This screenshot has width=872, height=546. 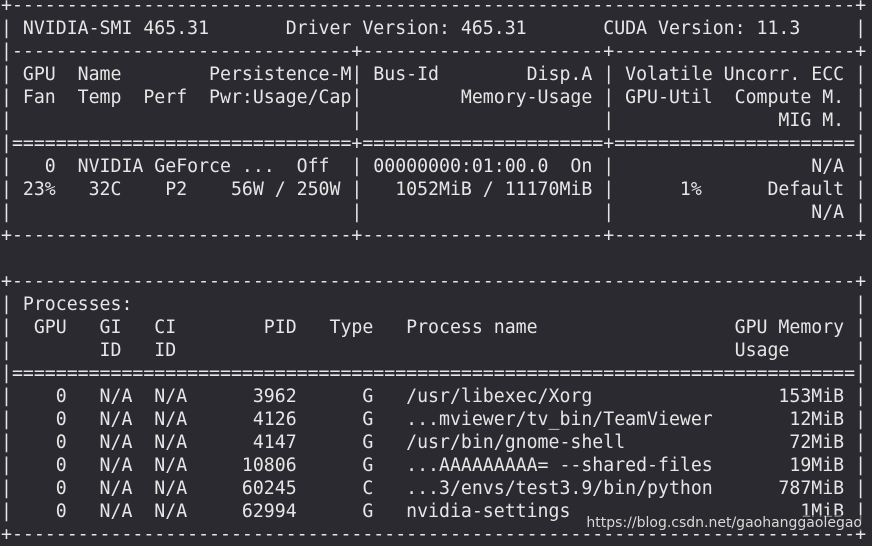 What do you see at coordinates (434, 212) in the screenshot?
I see `gpu-row-3: | | | N/A |` at bounding box center [434, 212].